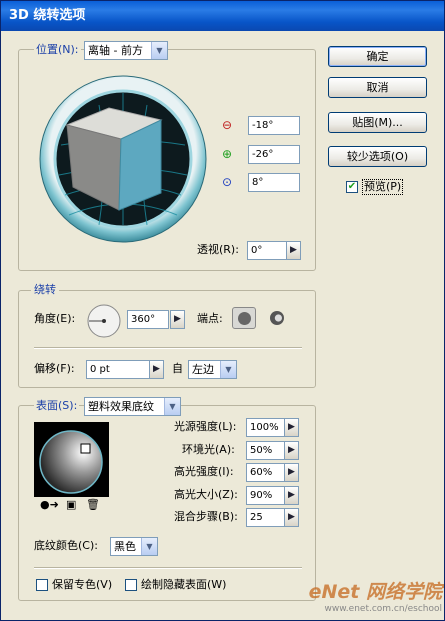 The height and width of the screenshot is (621, 445). What do you see at coordinates (42, 585) in the screenshot?
I see `preserve-spot-checkbox` at bounding box center [42, 585].